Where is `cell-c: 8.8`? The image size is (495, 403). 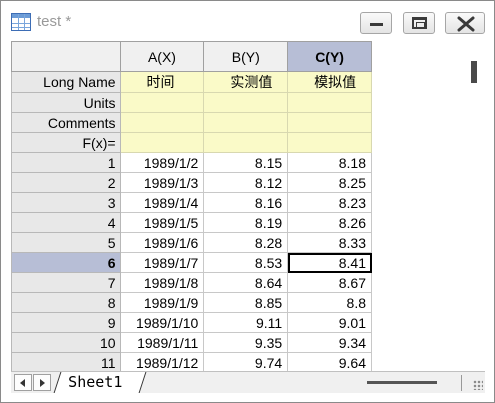
cell-c: 8.8 is located at coordinates (329, 302).